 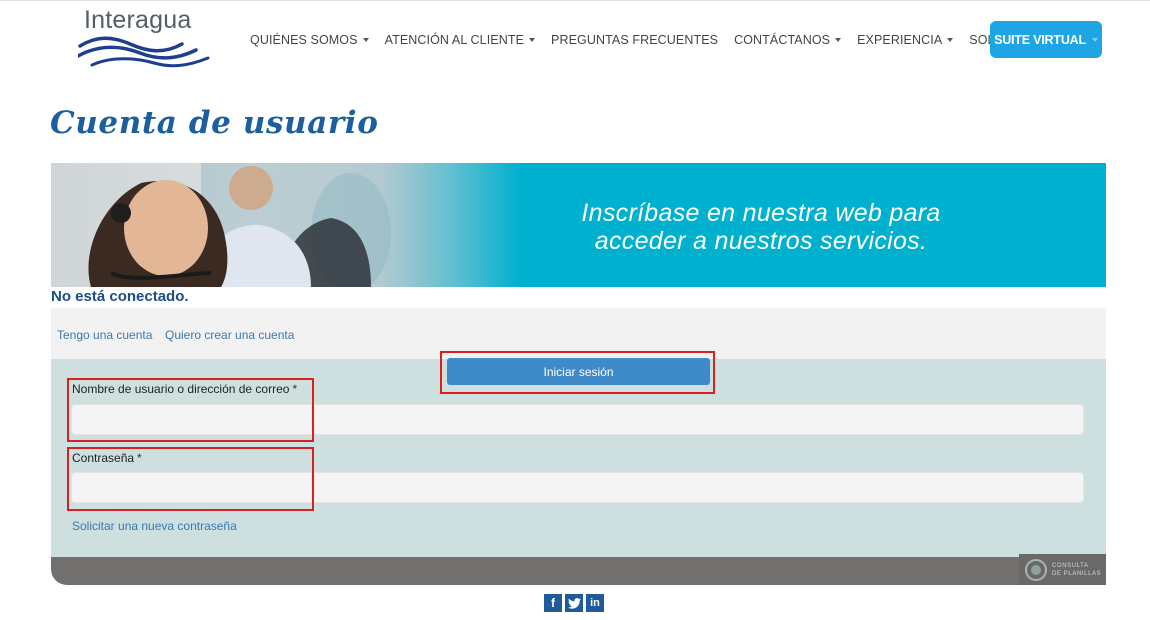 What do you see at coordinates (181, 389) in the screenshot?
I see `username-label-text: Nombre de usuario o dirección de correo` at bounding box center [181, 389].